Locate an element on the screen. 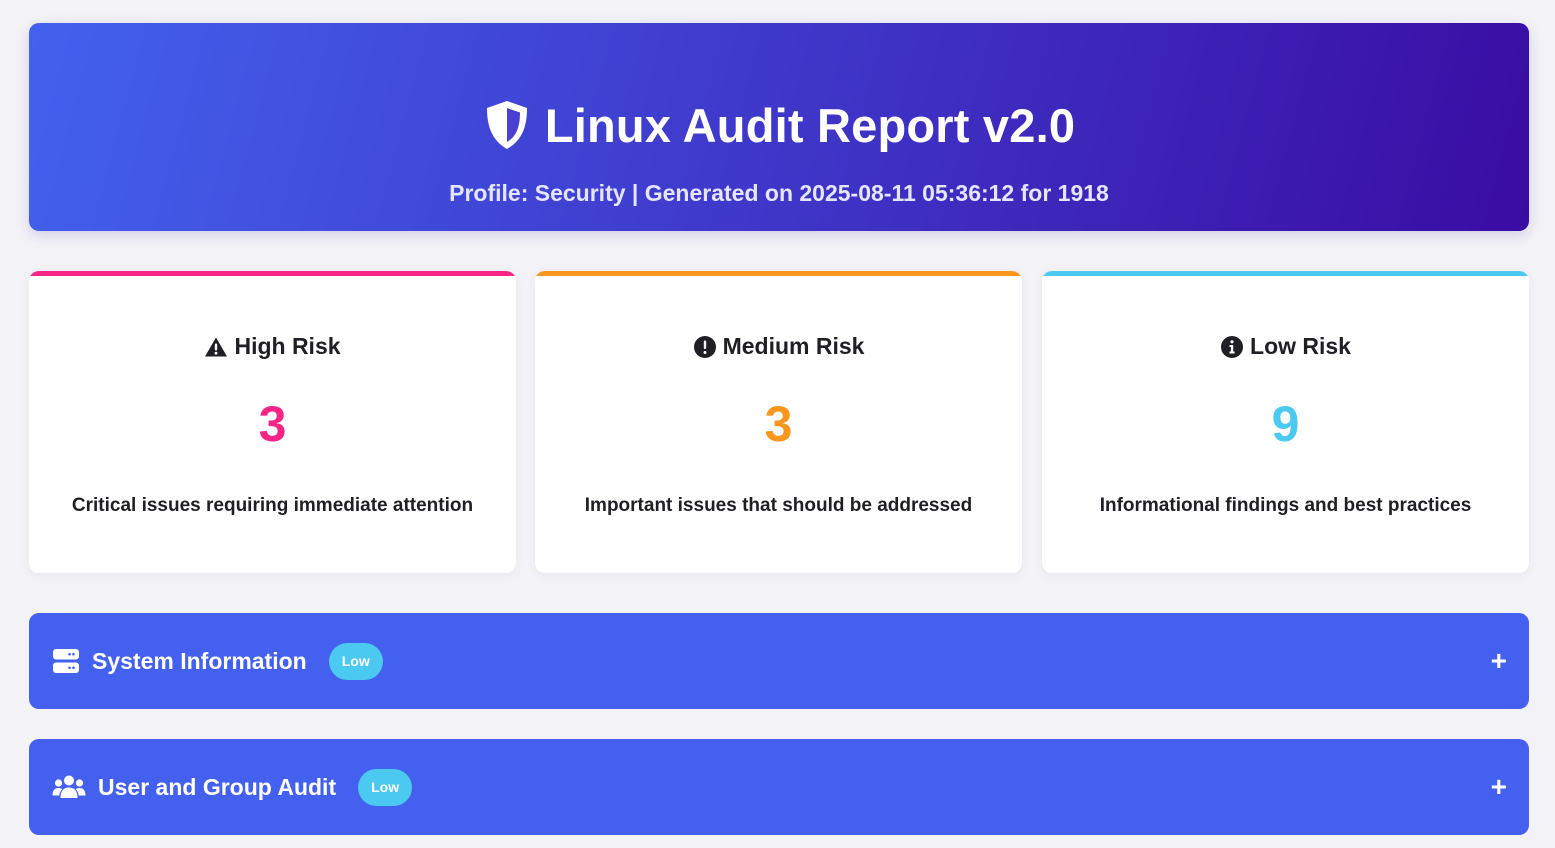 Image resolution: width=1555 pixels, height=848 pixels. low-risk-label: Low Risk is located at coordinates (1300, 346).